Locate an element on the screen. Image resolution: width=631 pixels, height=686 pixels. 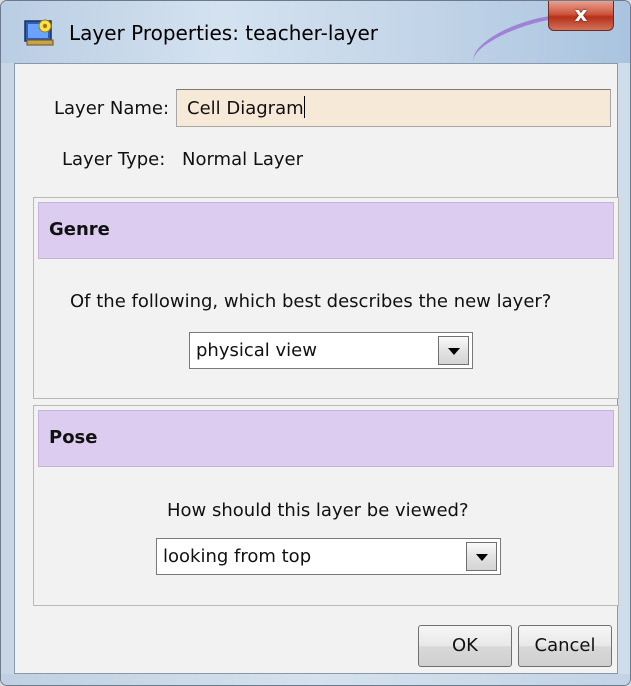
genre-title: Genre is located at coordinates (79, 229).